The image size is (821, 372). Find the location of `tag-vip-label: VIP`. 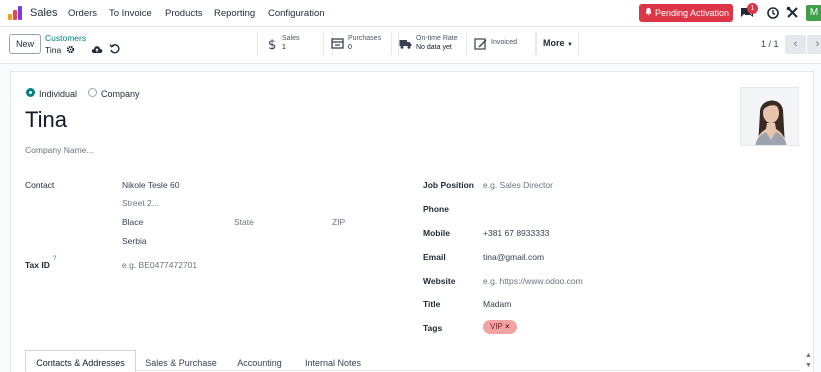

tag-vip-label: VIP is located at coordinates (496, 326).